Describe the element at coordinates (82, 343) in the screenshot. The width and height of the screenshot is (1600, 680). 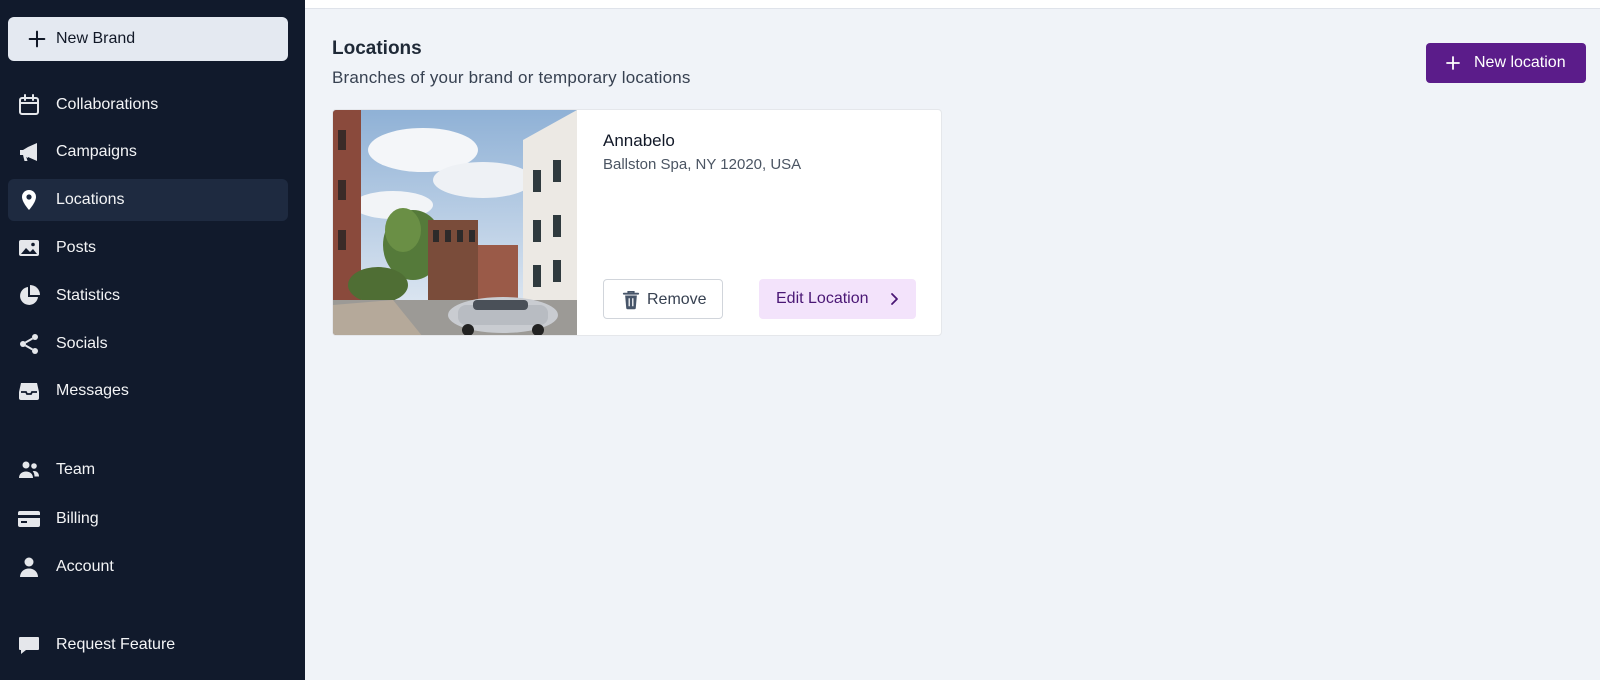
I see `sidebar-item-label: Socials` at that location.